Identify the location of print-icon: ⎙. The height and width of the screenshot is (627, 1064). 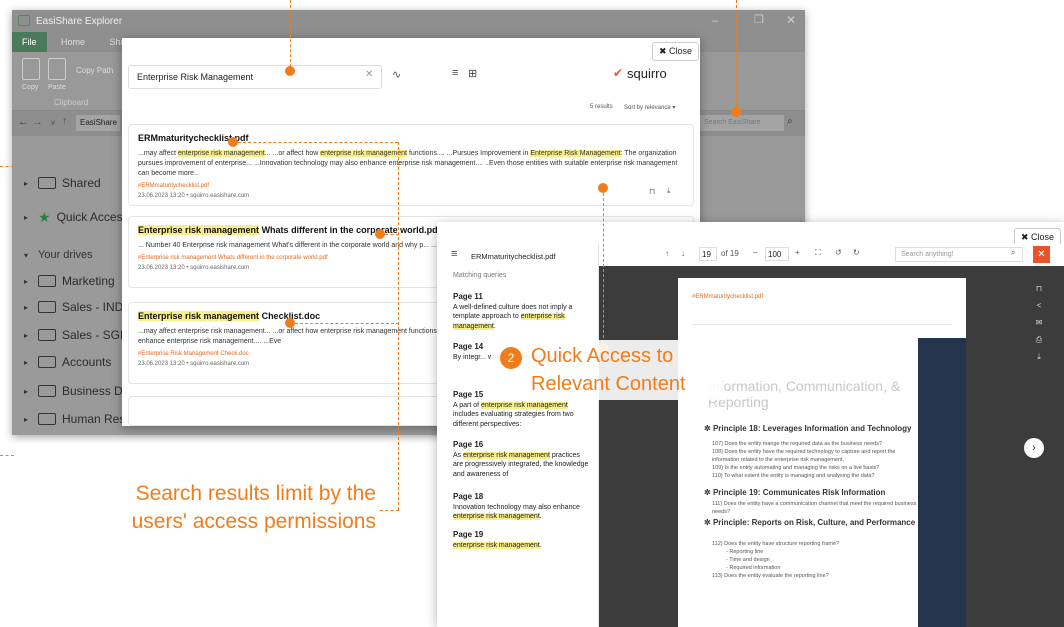
(1039, 339).